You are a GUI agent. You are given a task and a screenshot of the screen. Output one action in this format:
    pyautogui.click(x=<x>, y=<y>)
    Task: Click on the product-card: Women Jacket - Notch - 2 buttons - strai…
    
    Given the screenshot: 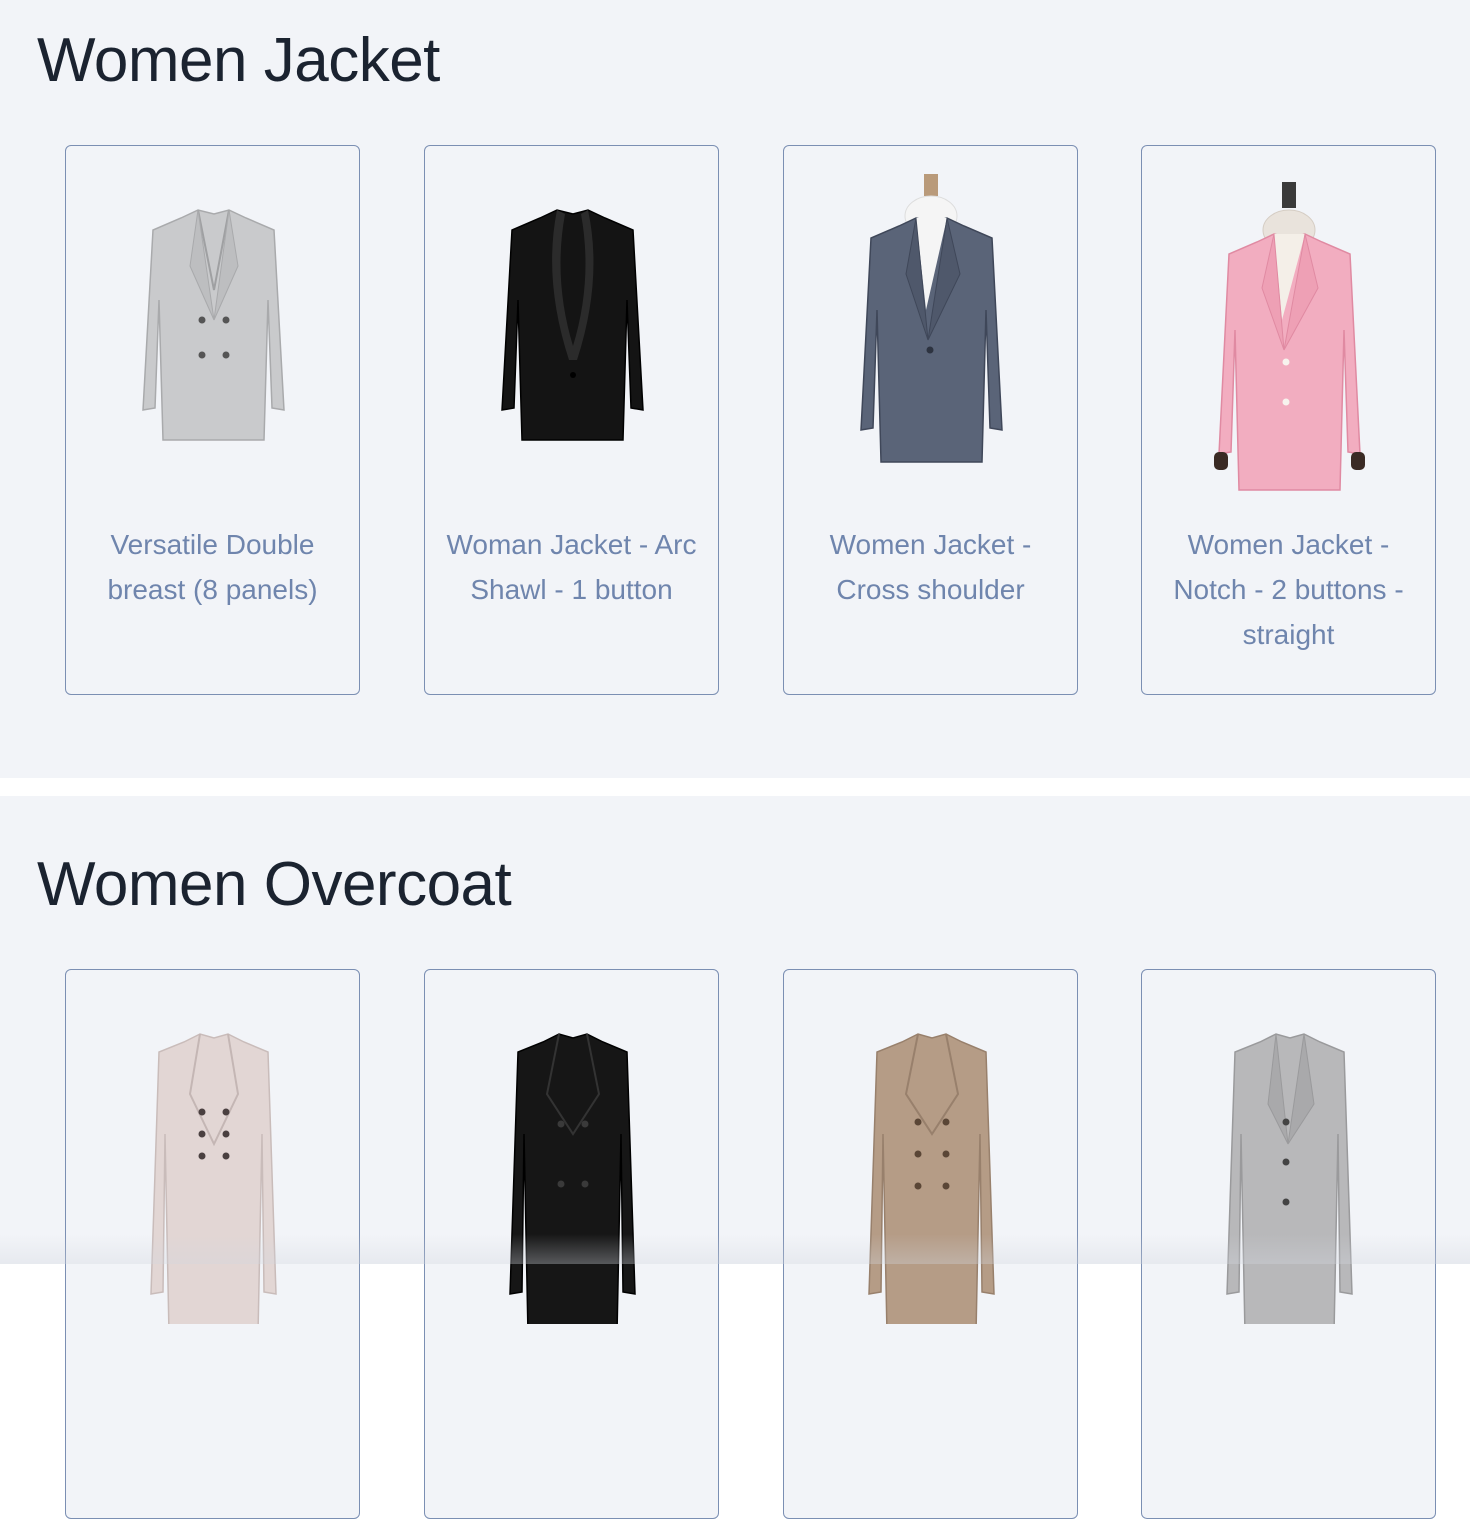 What is the action you would take?
    pyautogui.click(x=1288, y=420)
    